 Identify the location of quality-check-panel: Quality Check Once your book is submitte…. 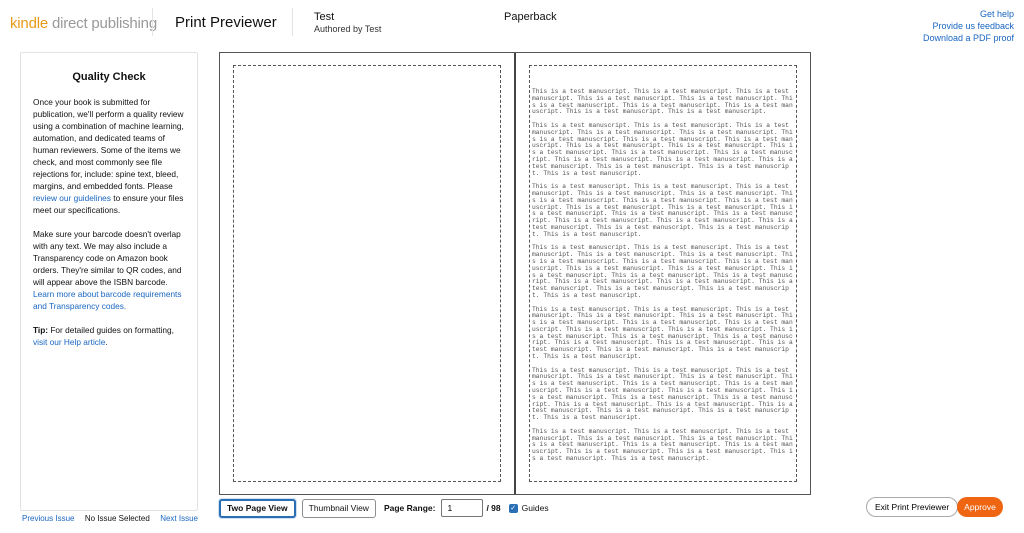
(109, 281).